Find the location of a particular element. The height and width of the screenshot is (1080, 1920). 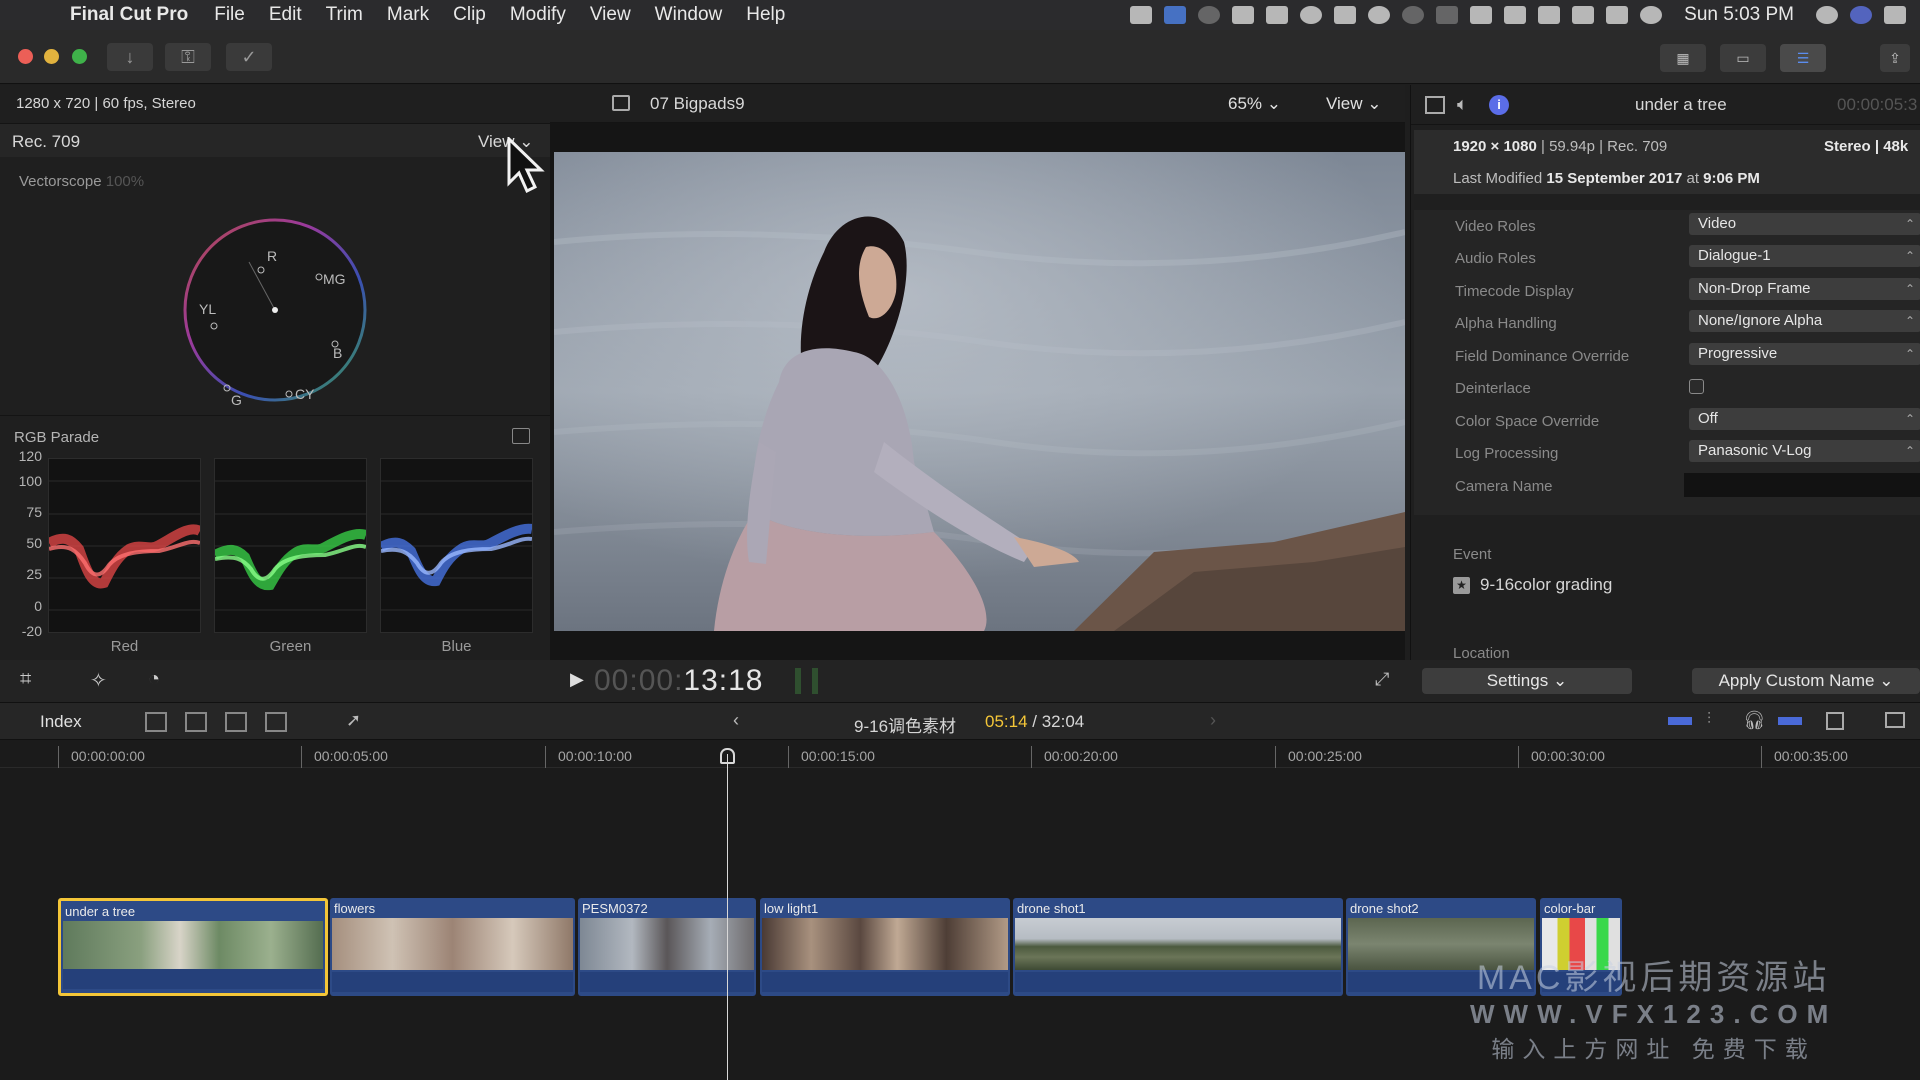

notification-center-icon is located at coordinates (1895, 15).